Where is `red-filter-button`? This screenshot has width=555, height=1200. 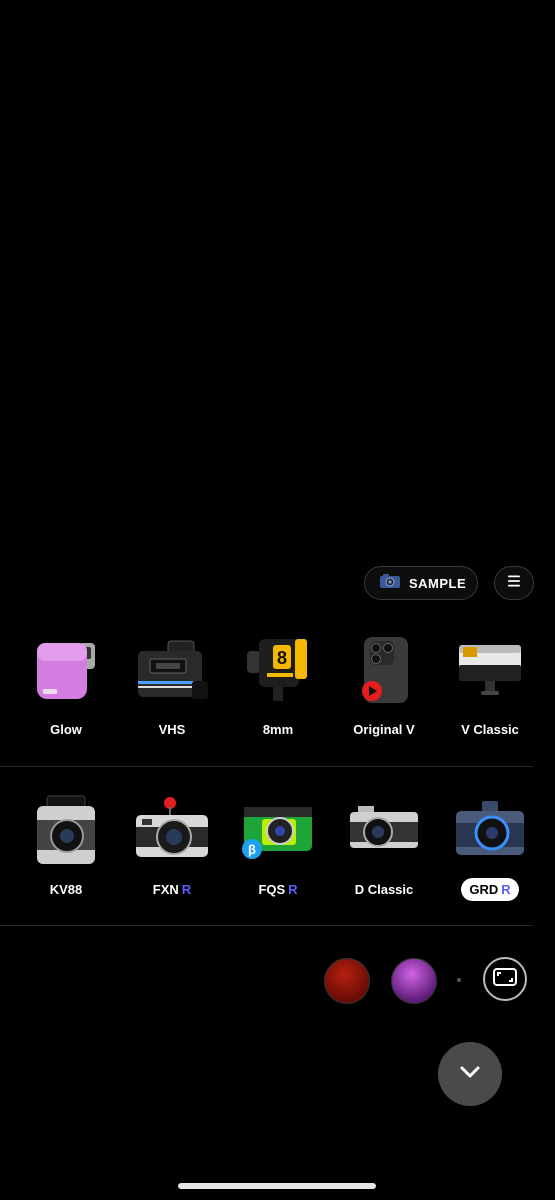
red-filter-button is located at coordinates (347, 981).